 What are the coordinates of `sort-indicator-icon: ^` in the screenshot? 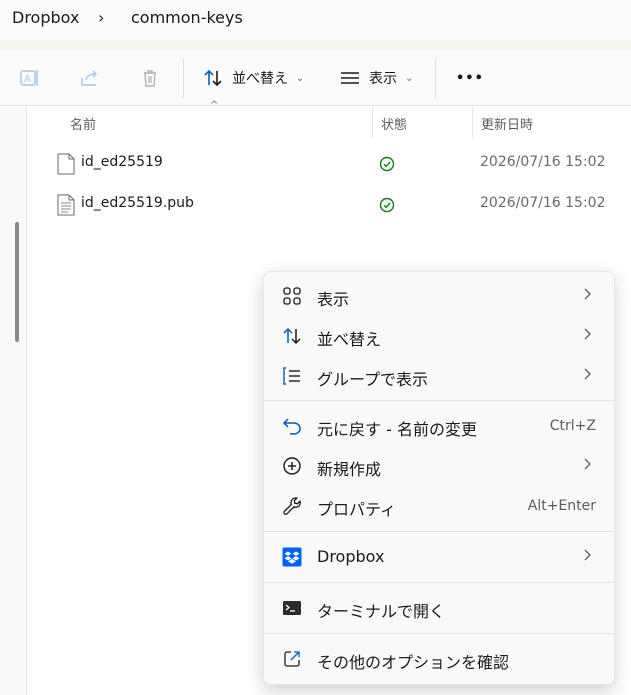 It's located at (214, 105).